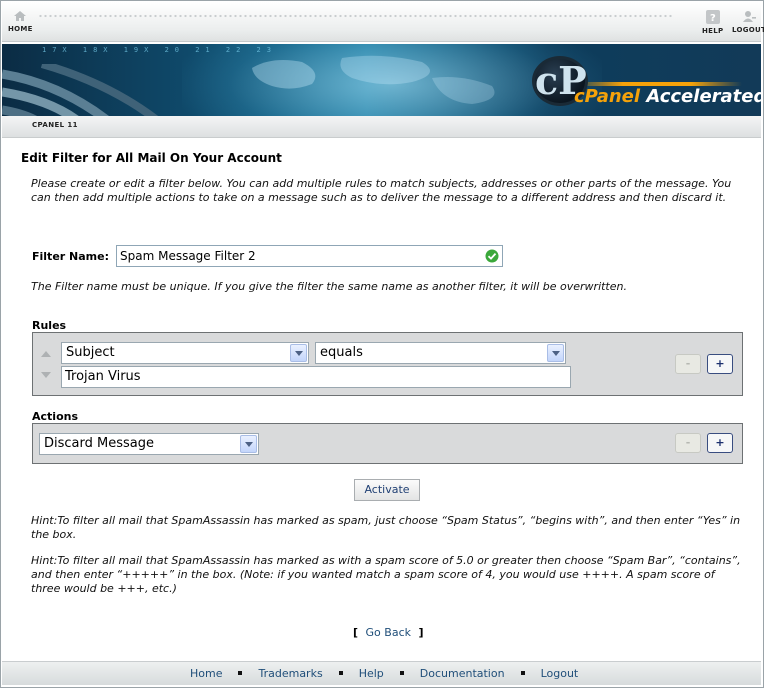 The height and width of the screenshot is (688, 764). Describe the element at coordinates (387, 443) in the screenshot. I see `actions-panel: Discard Message - +` at that location.